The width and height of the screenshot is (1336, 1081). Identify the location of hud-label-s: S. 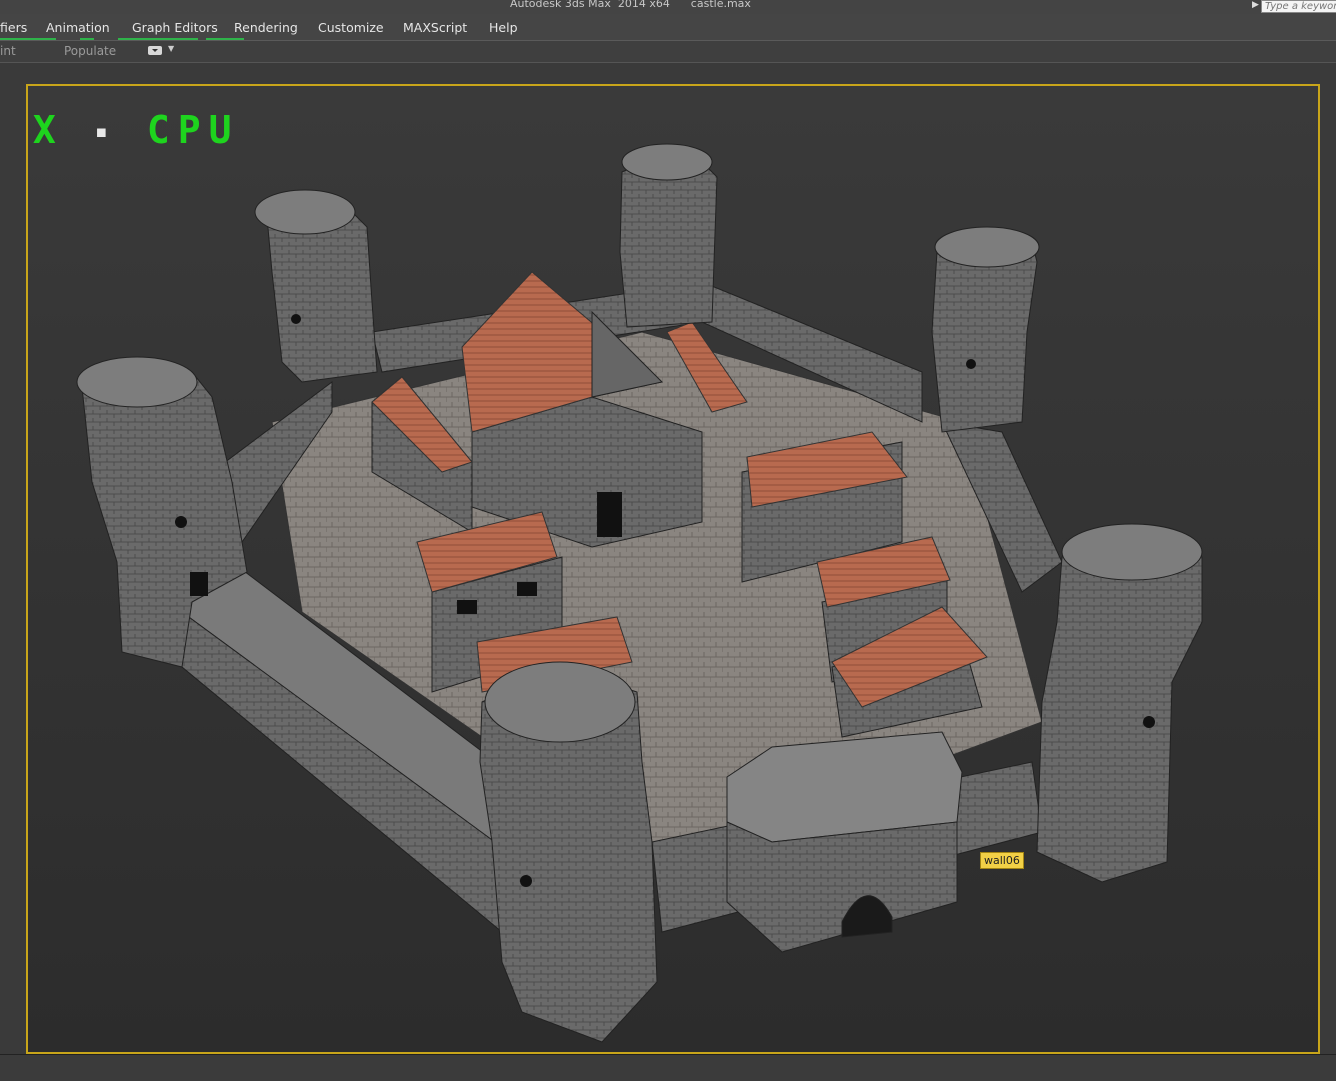
(30, 130).